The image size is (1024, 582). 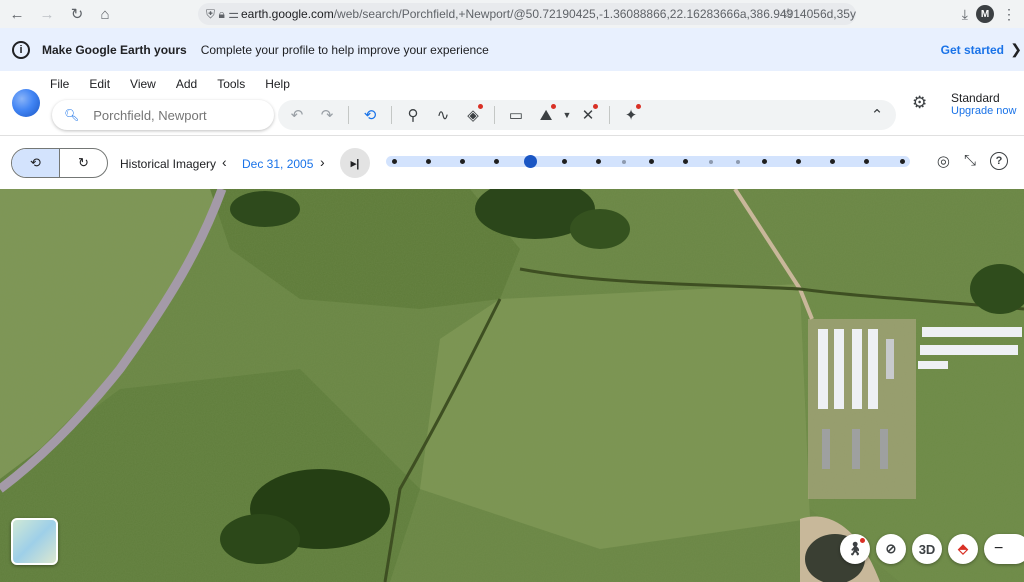 I want to click on imagery-date: Dec 31, 2005, so click(x=277, y=164).